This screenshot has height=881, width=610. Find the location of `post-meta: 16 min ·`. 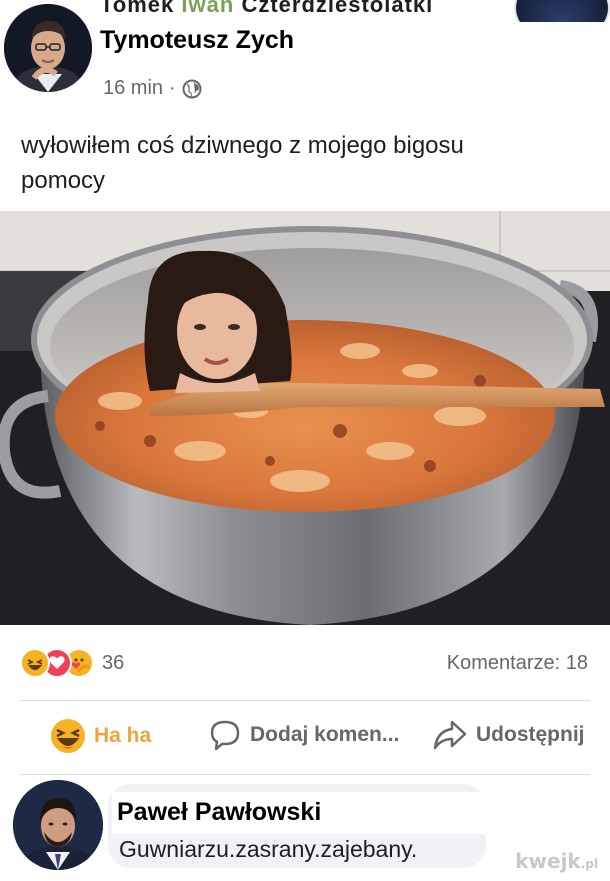

post-meta: 16 min · is located at coordinates (152, 88).